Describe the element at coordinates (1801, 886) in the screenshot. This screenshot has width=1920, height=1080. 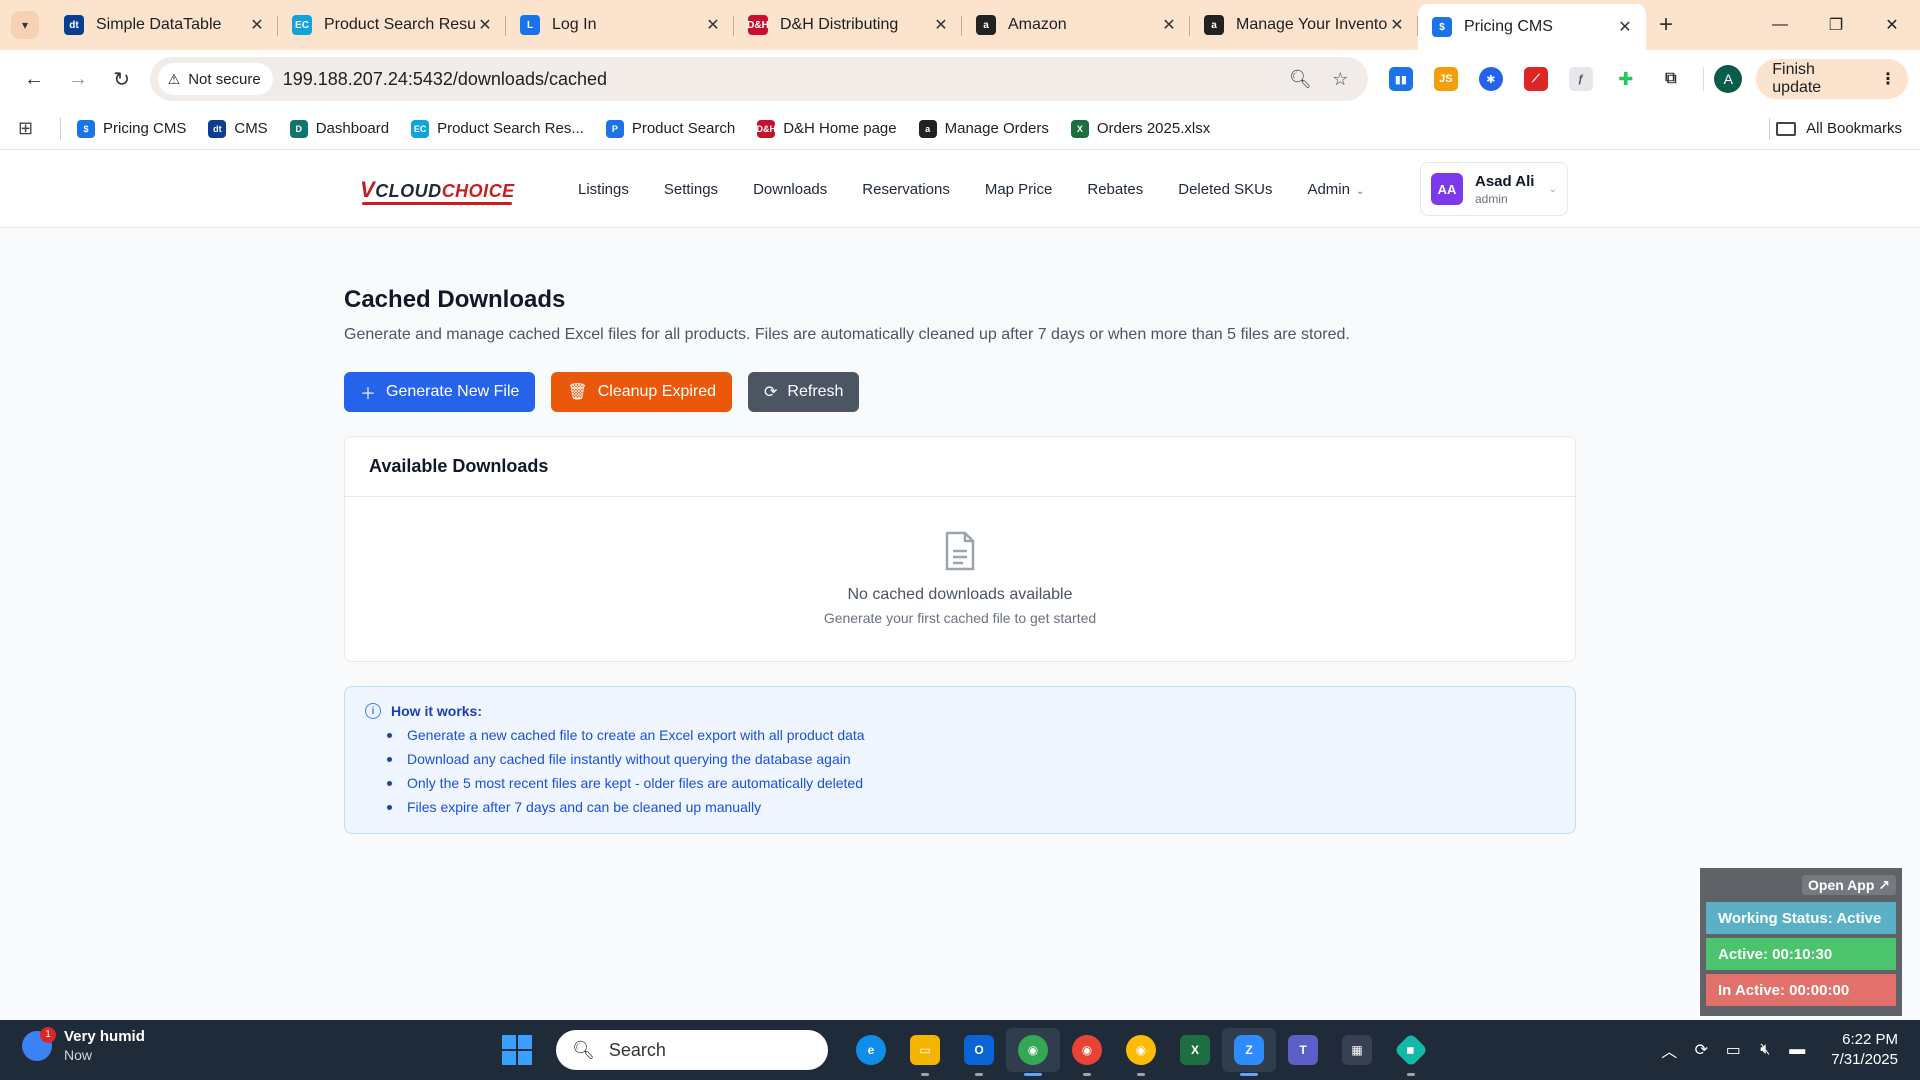
I see `open-app-button: Open App ↗` at that location.